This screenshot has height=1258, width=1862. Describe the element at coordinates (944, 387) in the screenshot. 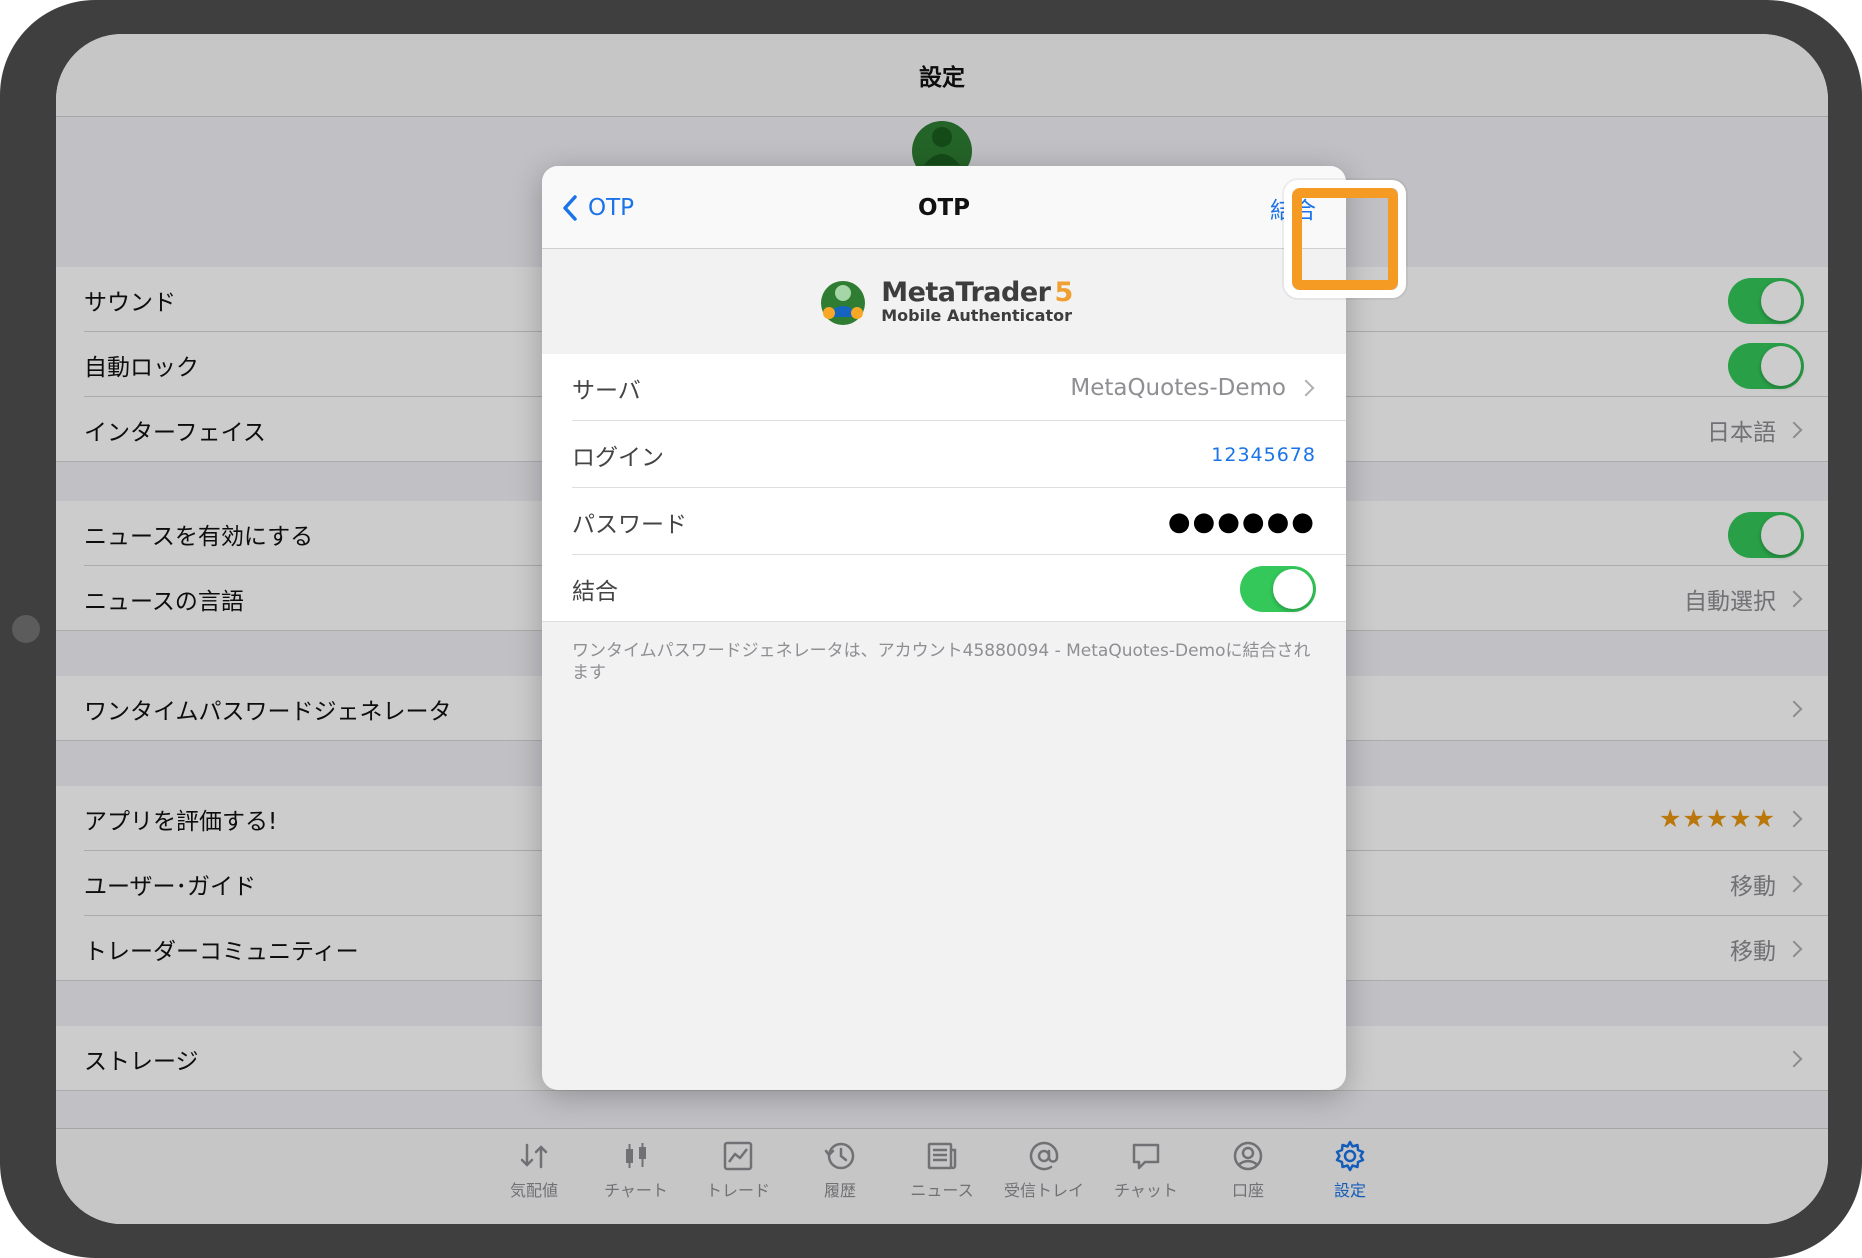

I see `server-row: サーバ MetaQuotes-Demo` at that location.